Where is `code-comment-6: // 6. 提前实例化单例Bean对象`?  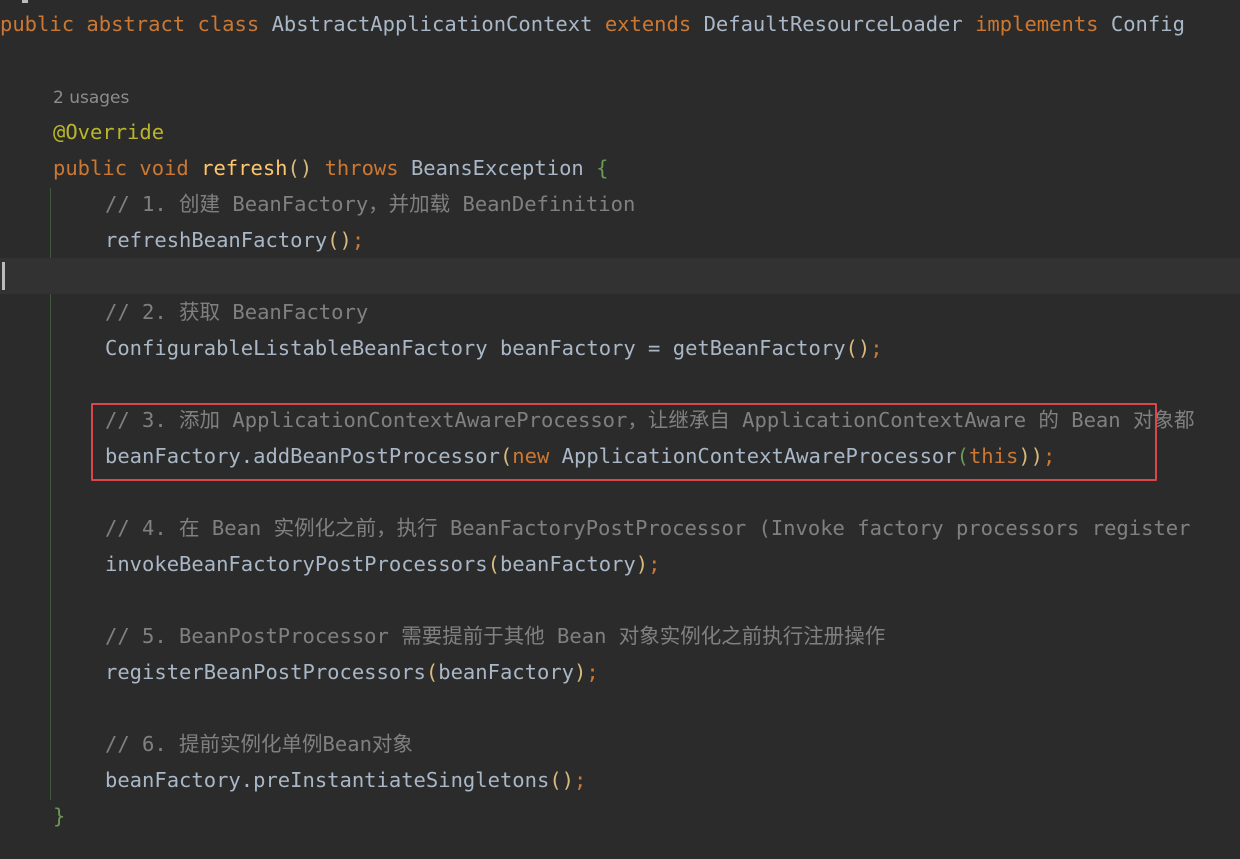
code-comment-6: // 6. 提前实例化单例Bean对象 is located at coordinates (259, 744).